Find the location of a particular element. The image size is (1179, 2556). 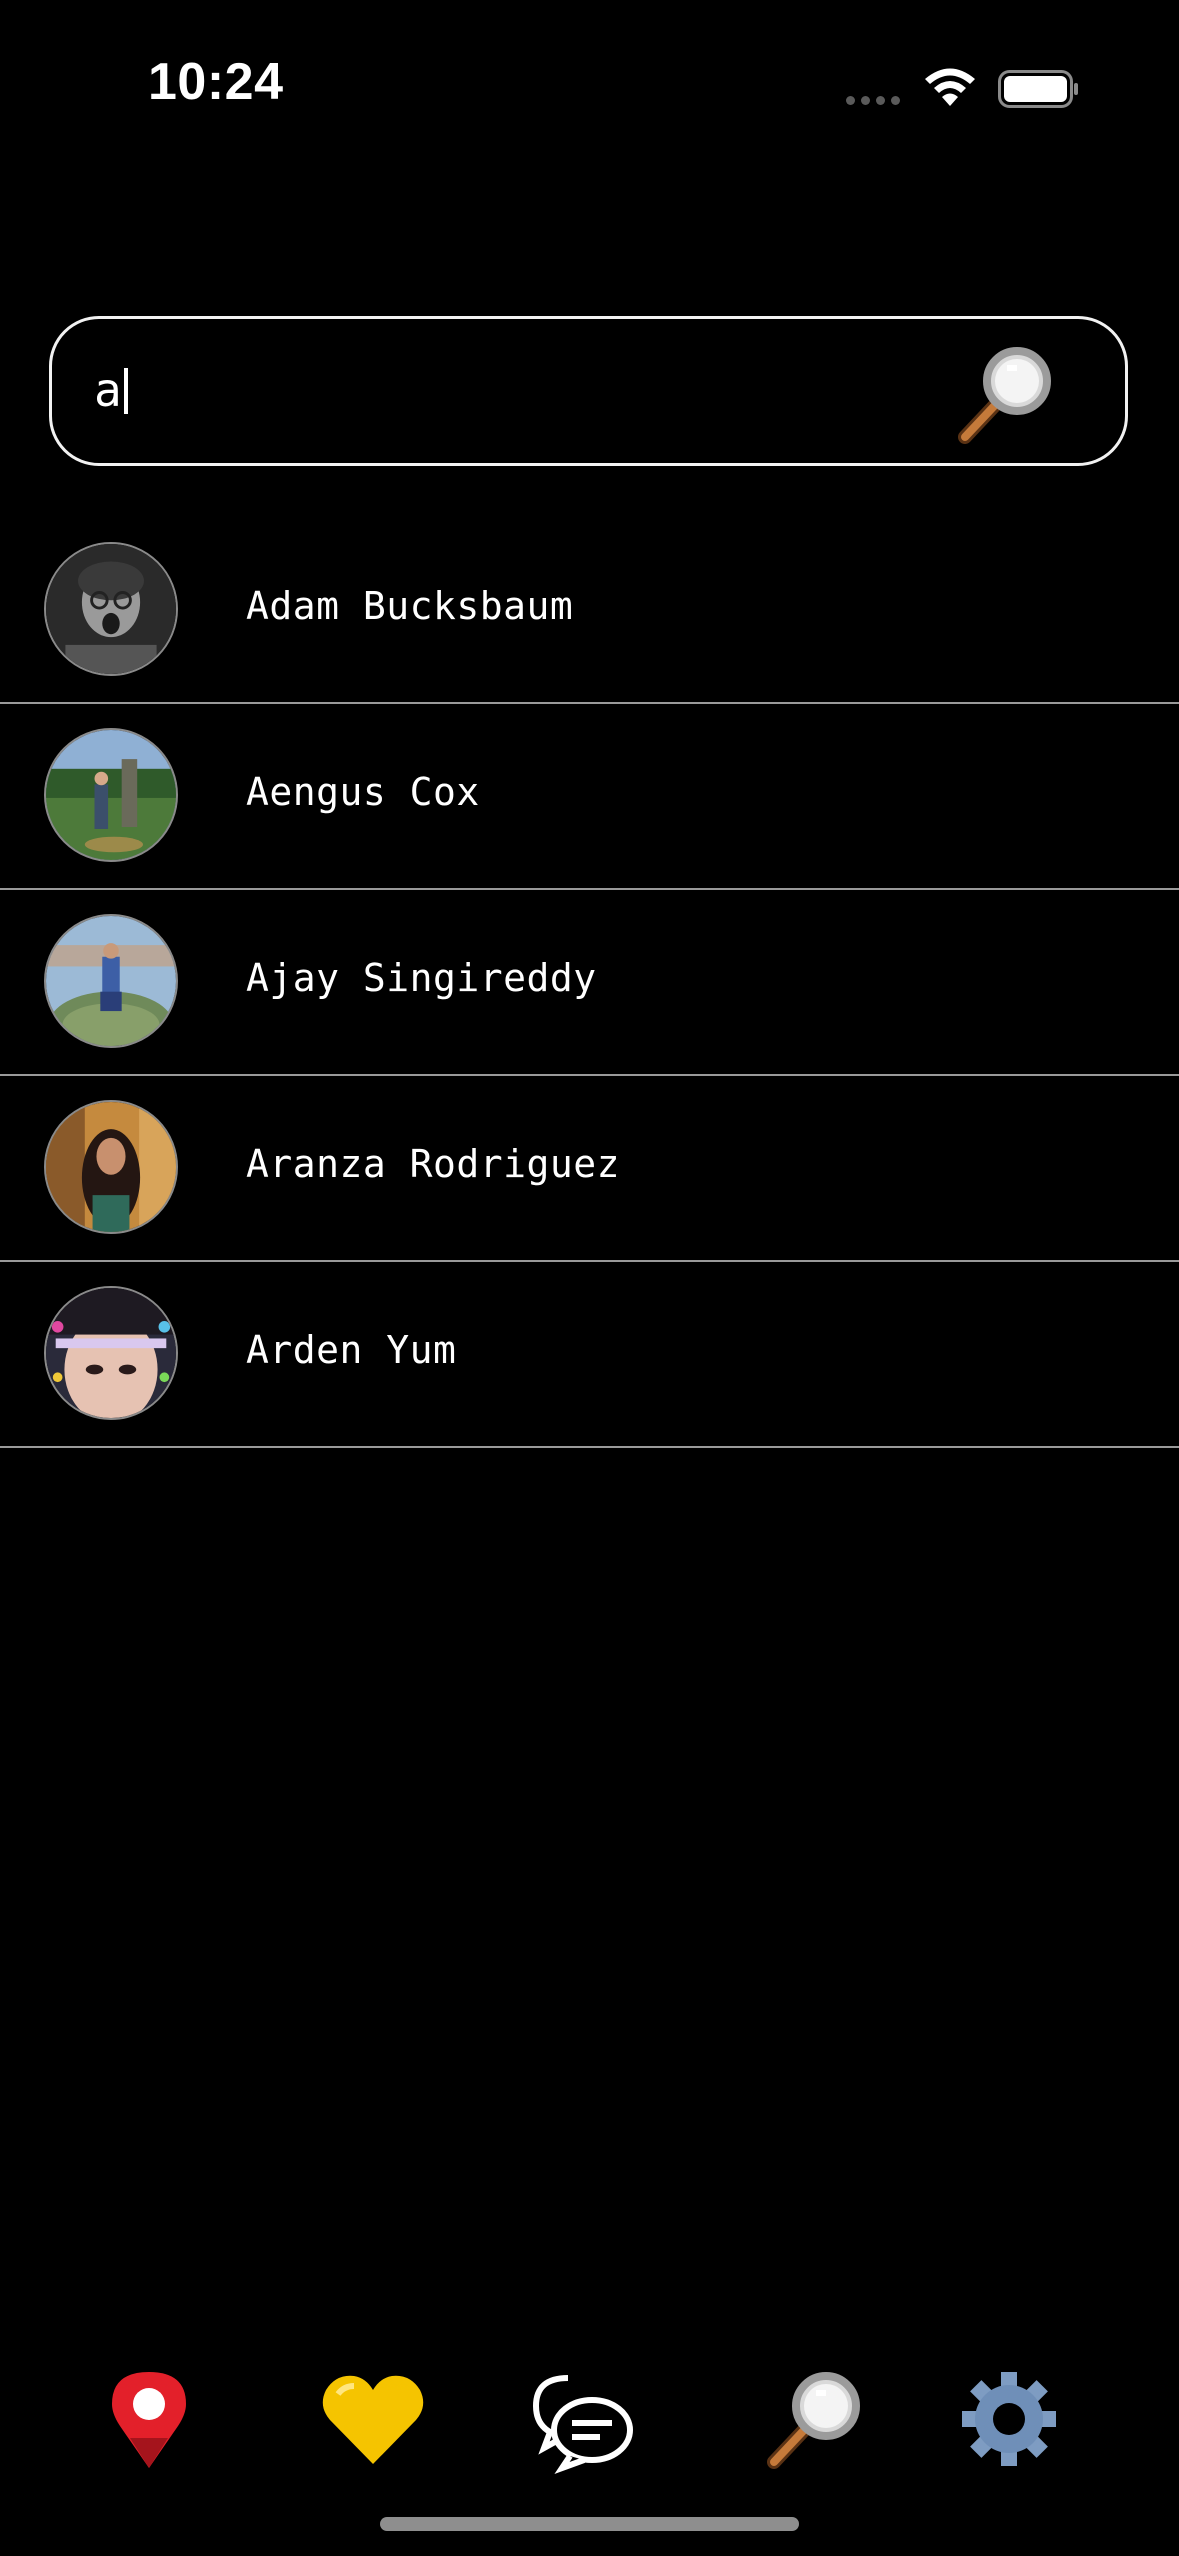

status-time: 10:24 is located at coordinates (216, 82).